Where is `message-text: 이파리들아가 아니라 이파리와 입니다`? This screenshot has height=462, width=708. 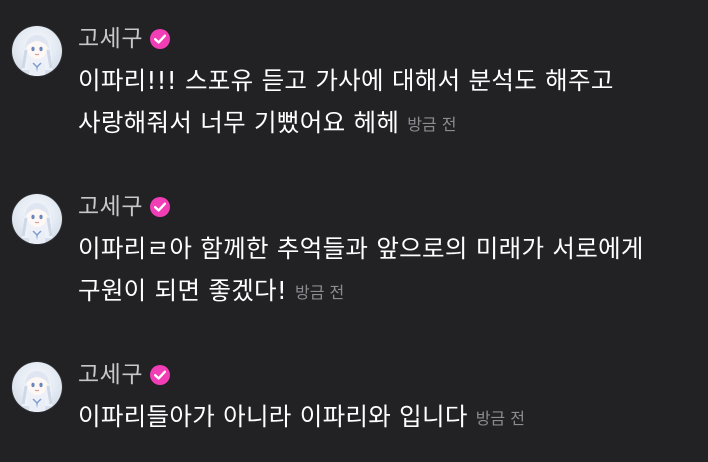
message-text: 이파리들아가 아니라 이파리와 입니다 is located at coordinates (273, 416).